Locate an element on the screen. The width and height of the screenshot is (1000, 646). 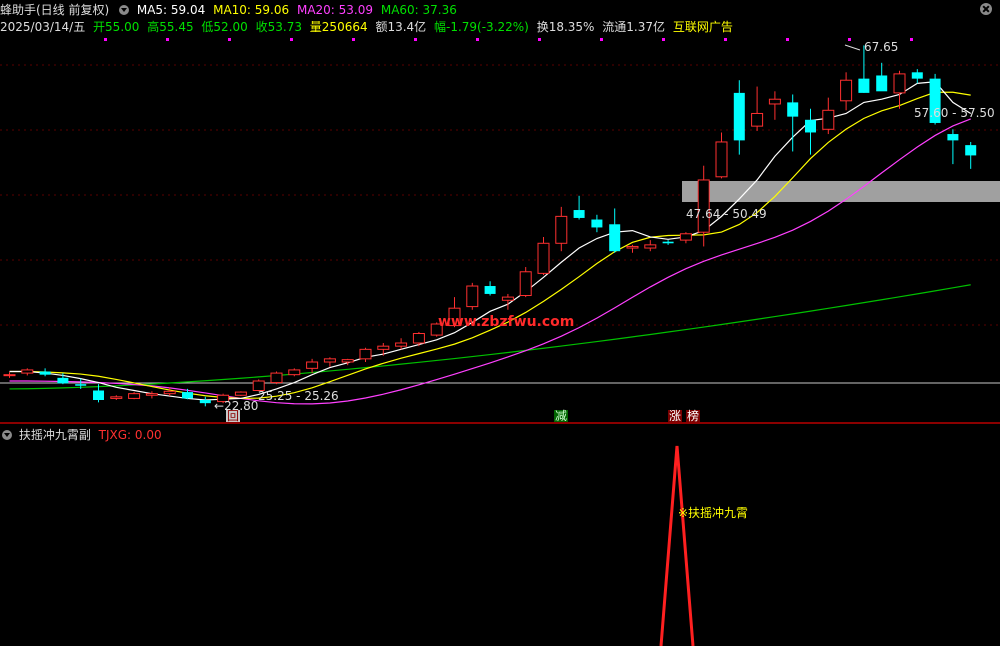
panel-divider is located at coordinates (500, 423).